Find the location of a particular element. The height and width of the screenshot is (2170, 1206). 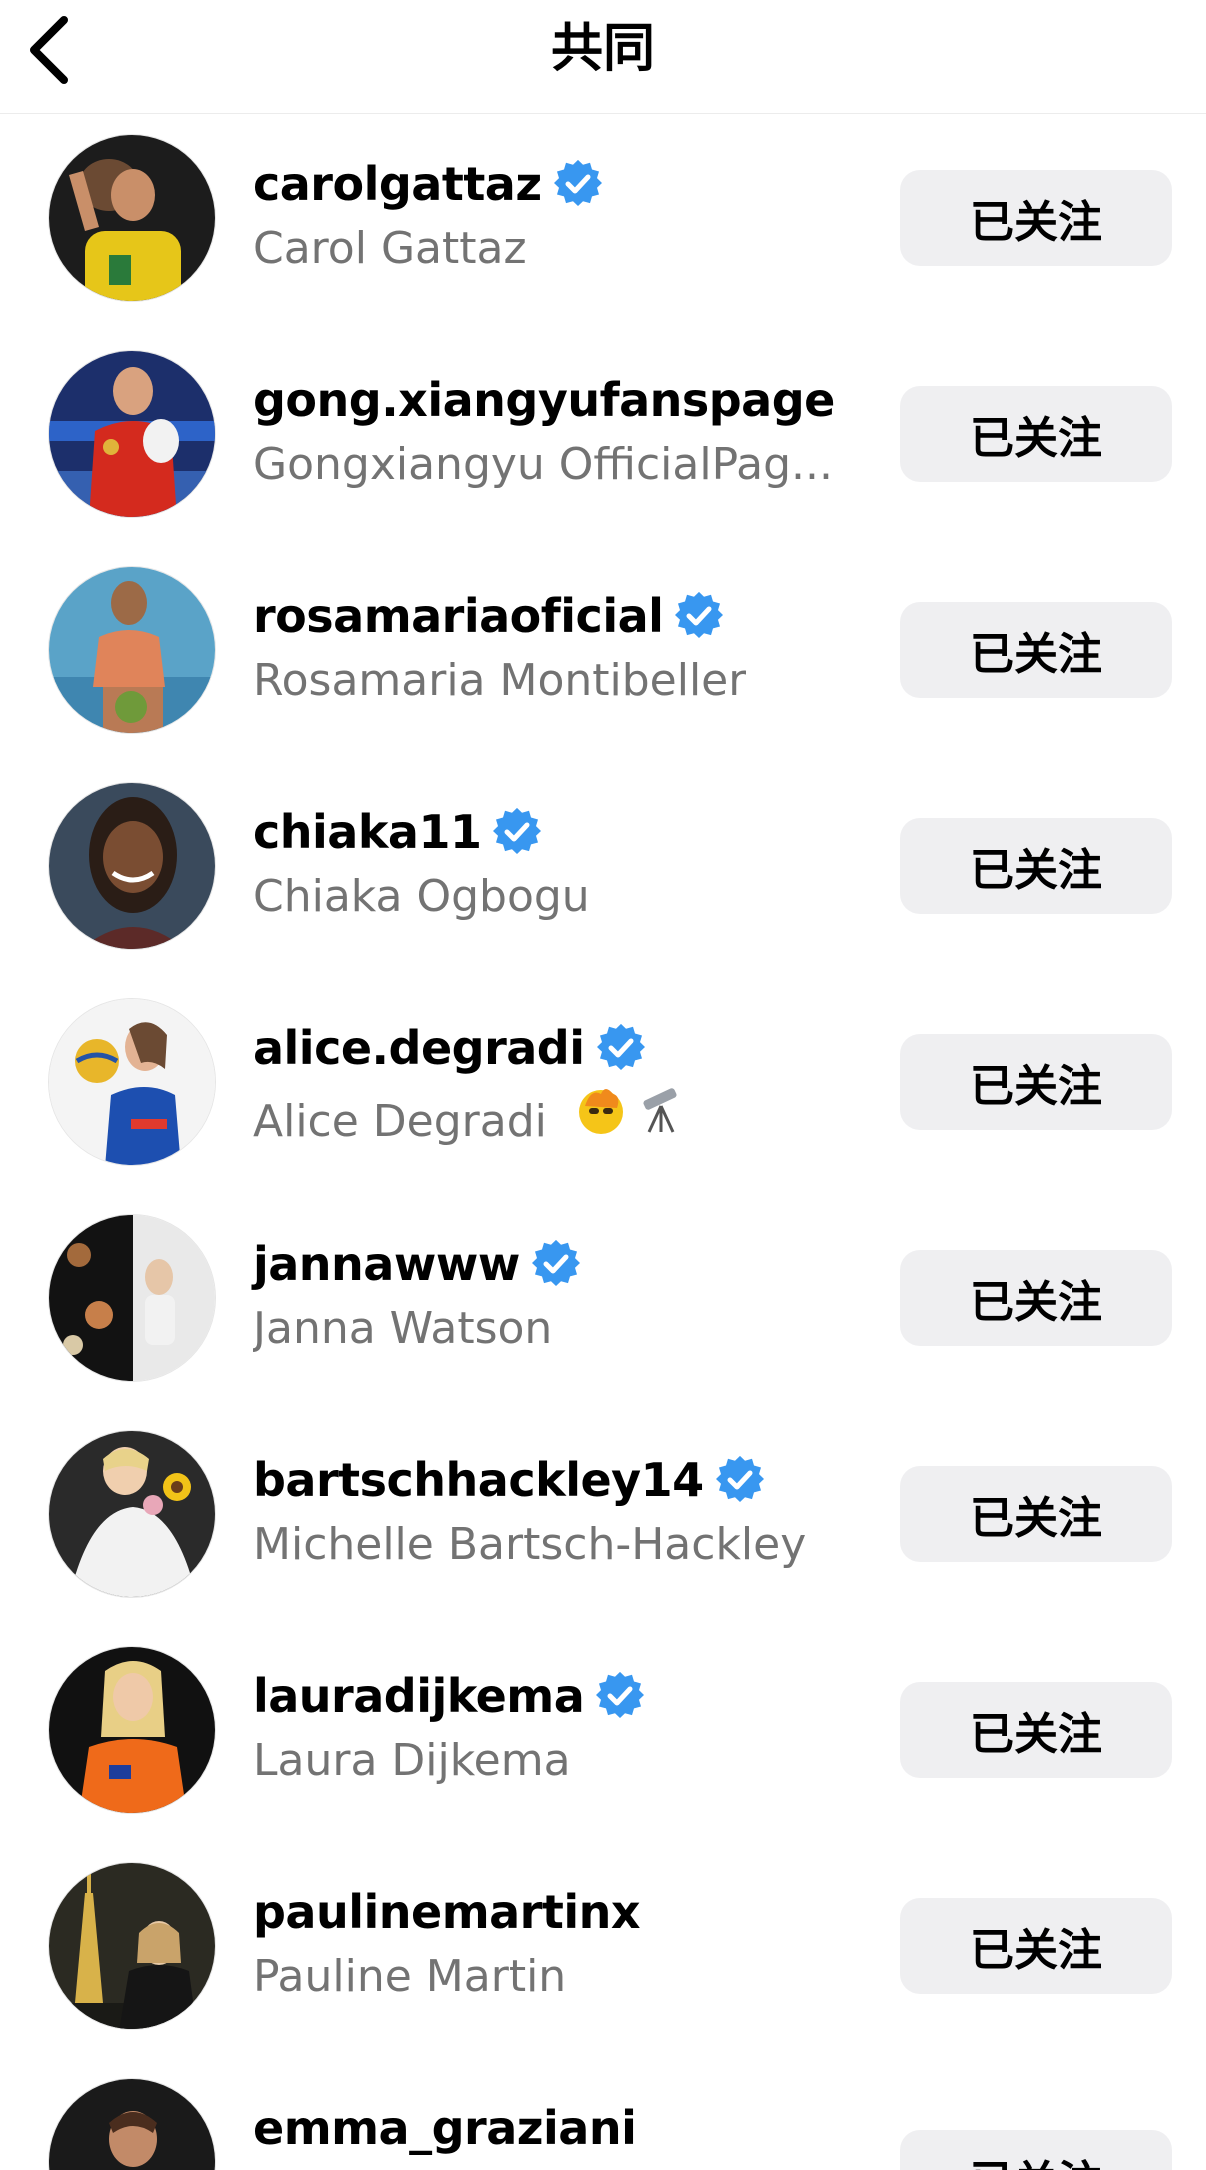

full-name: Michelle Bartsch-Hackley is located at coordinates (530, 1544).